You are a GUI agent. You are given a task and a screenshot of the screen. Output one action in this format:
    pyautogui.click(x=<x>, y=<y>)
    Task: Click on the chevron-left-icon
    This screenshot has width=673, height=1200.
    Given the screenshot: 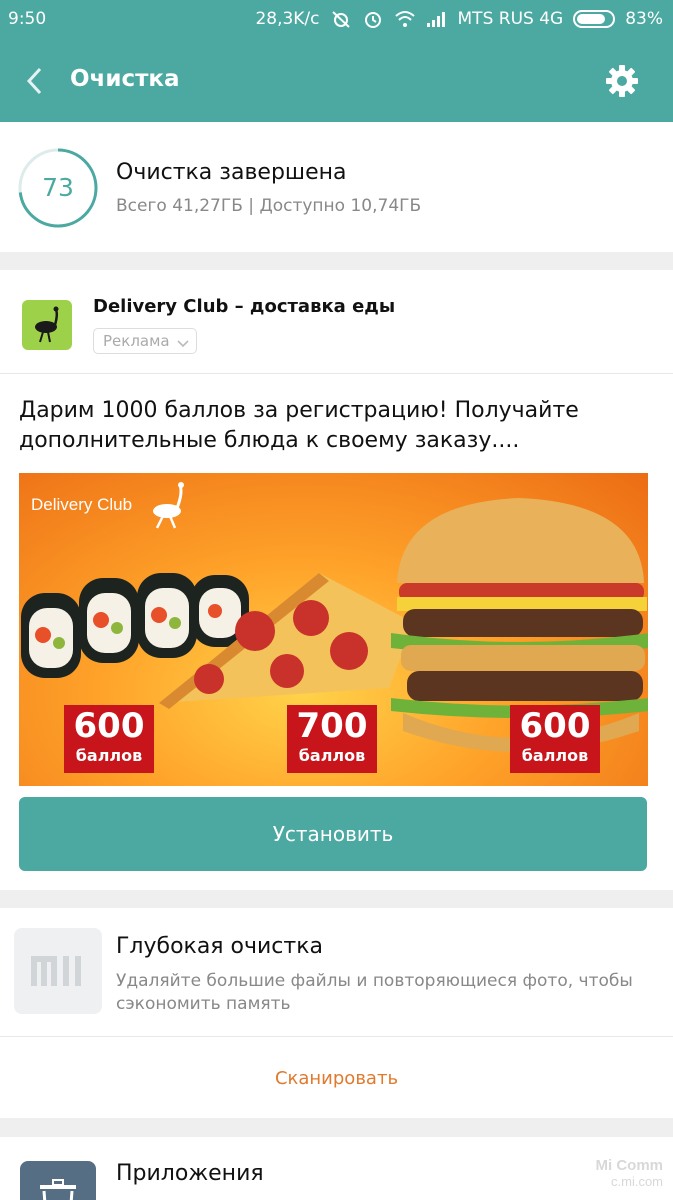 What is the action you would take?
    pyautogui.click(x=35, y=81)
    